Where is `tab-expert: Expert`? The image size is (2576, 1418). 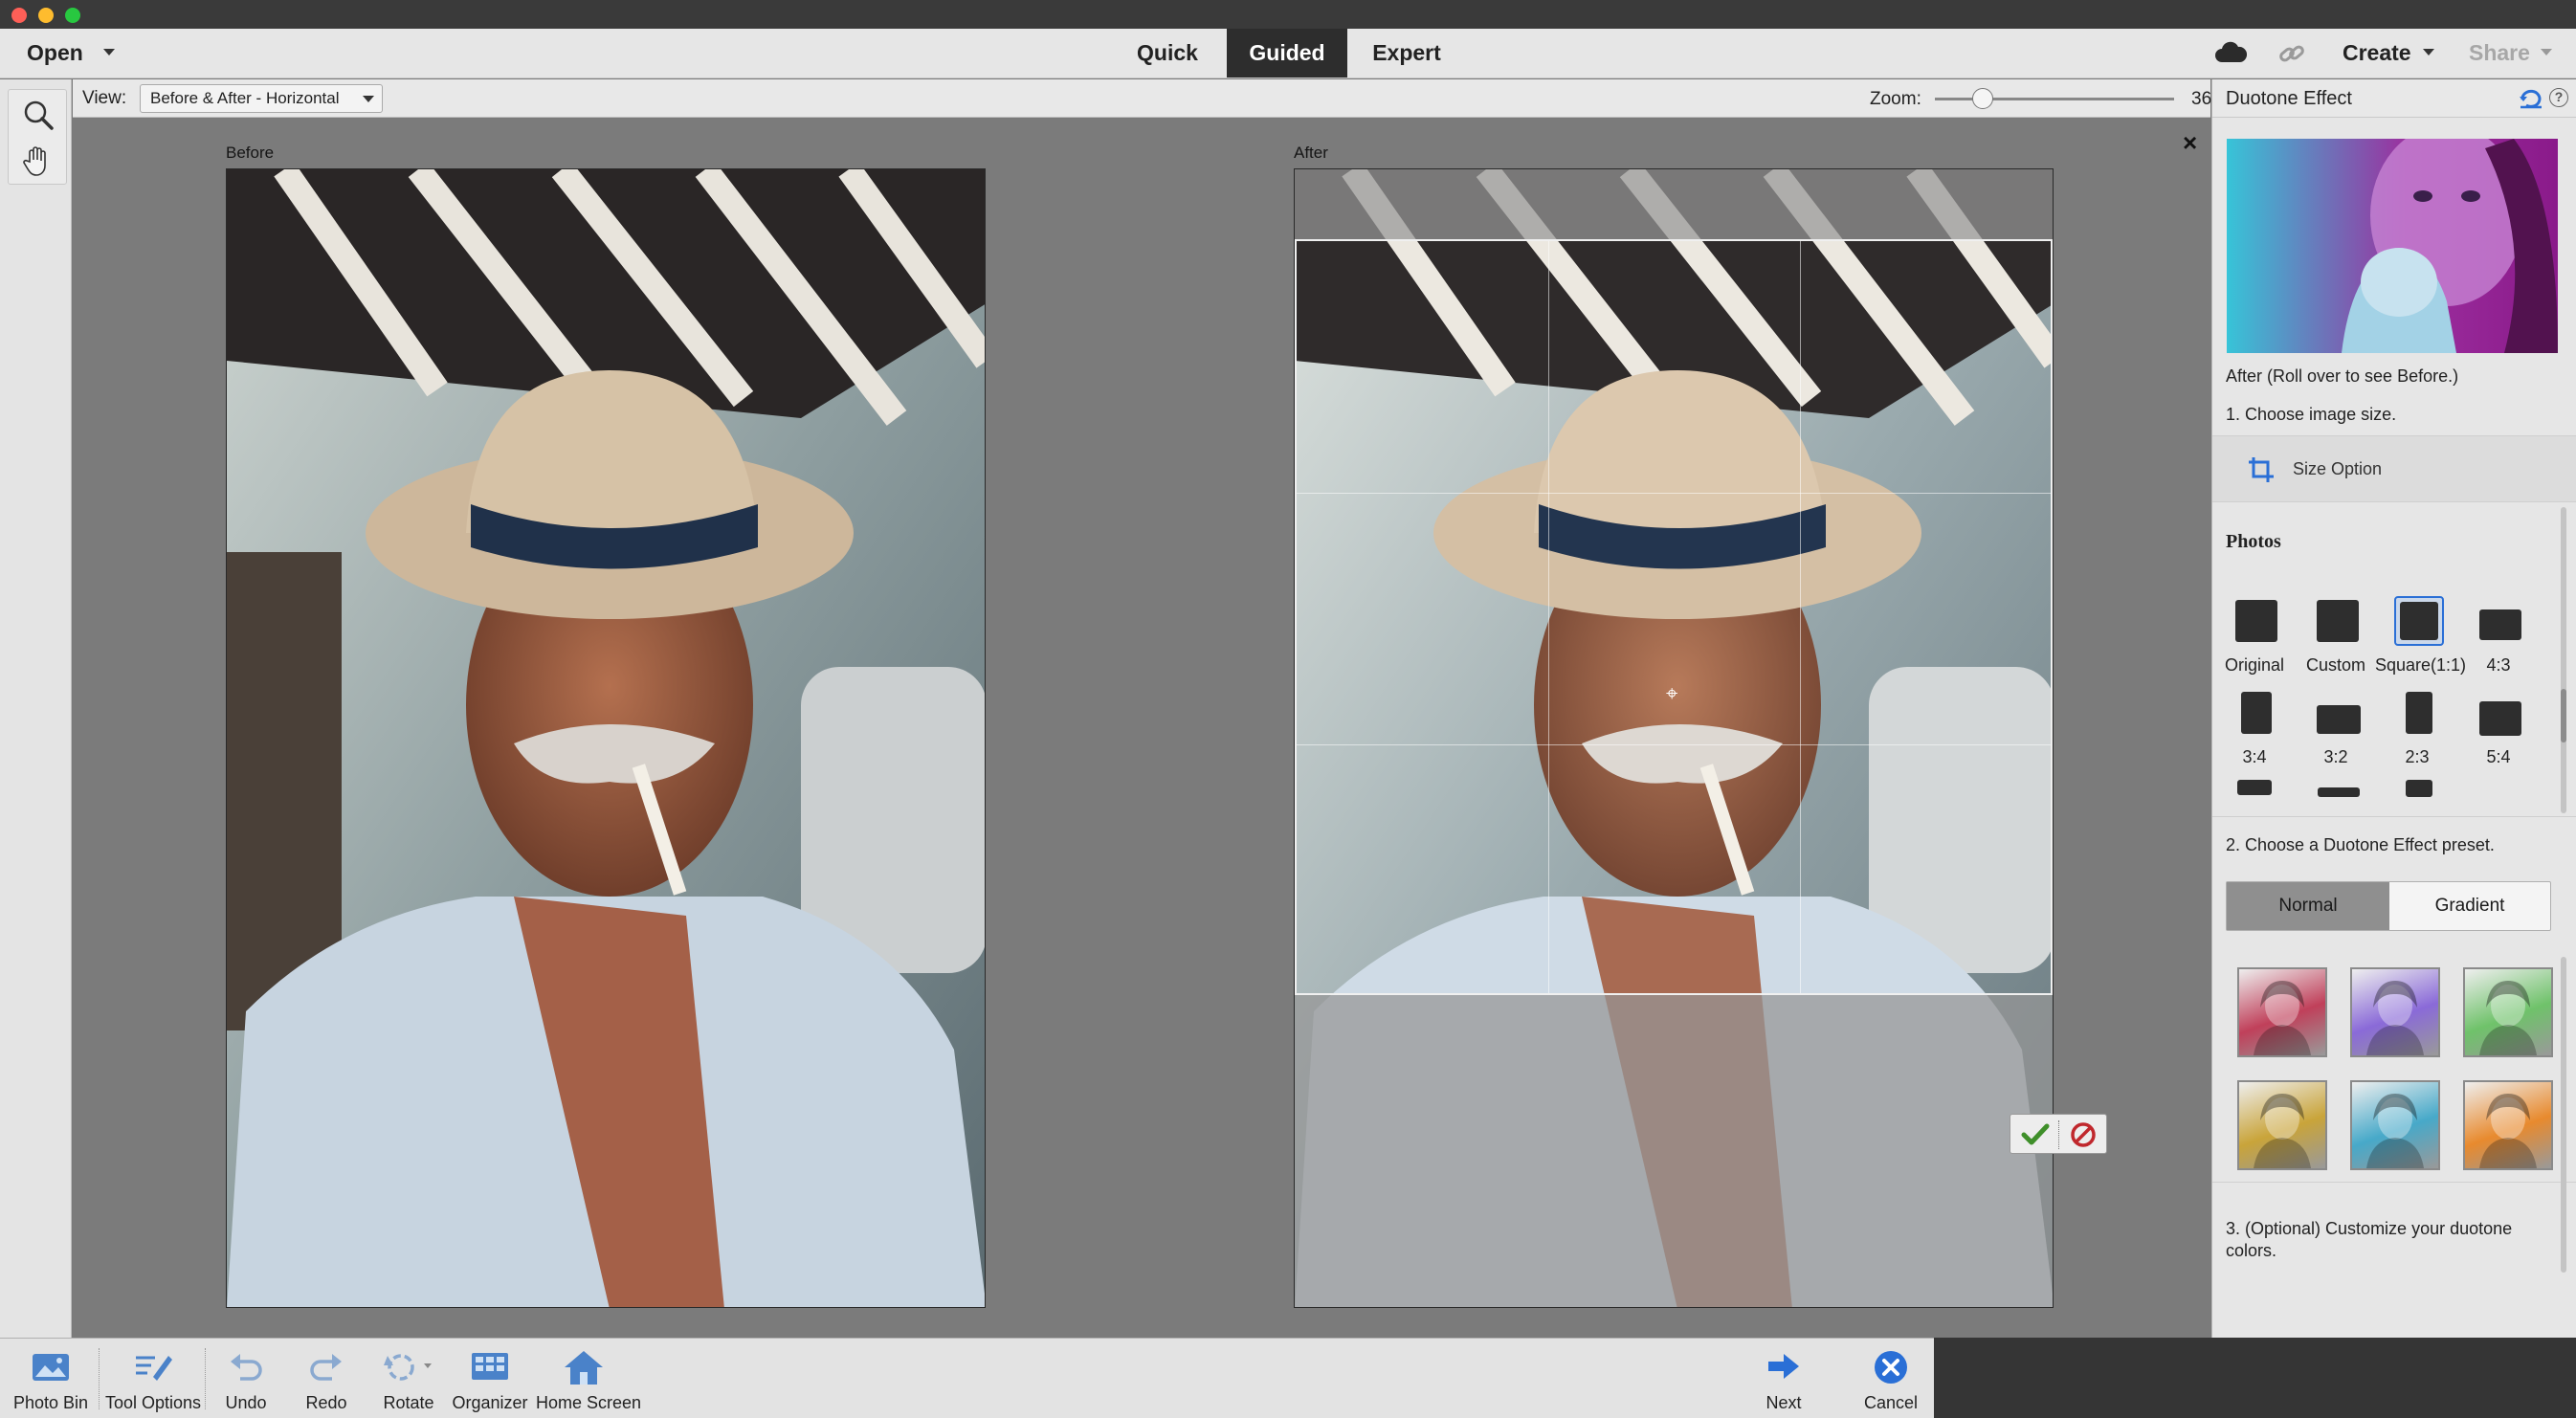
tab-expert: Expert is located at coordinates (1407, 53).